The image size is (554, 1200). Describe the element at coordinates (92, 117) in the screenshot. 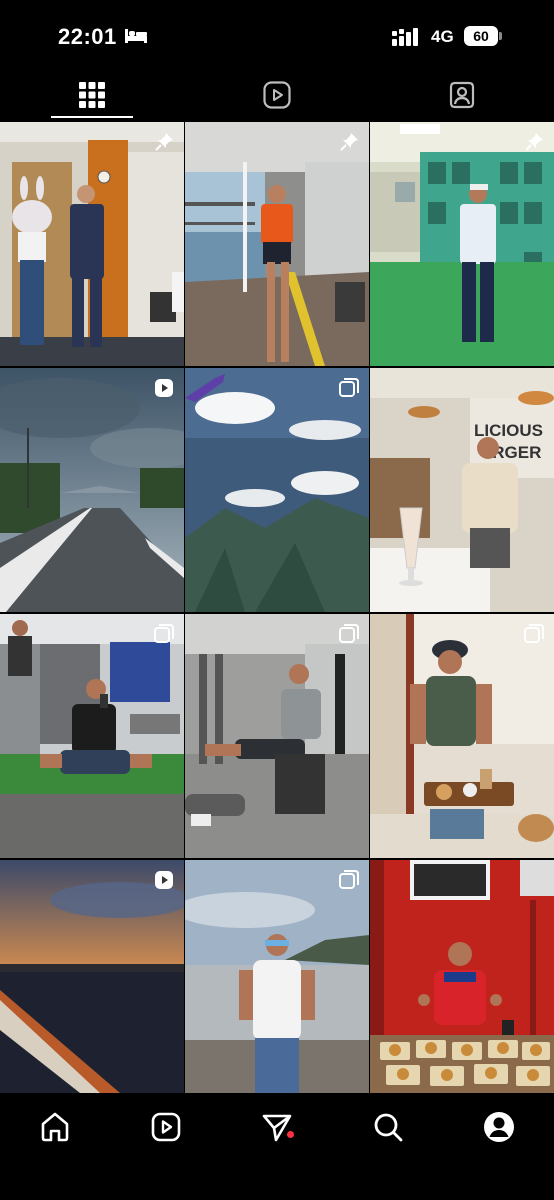

I see `active-tab-indicator` at that location.